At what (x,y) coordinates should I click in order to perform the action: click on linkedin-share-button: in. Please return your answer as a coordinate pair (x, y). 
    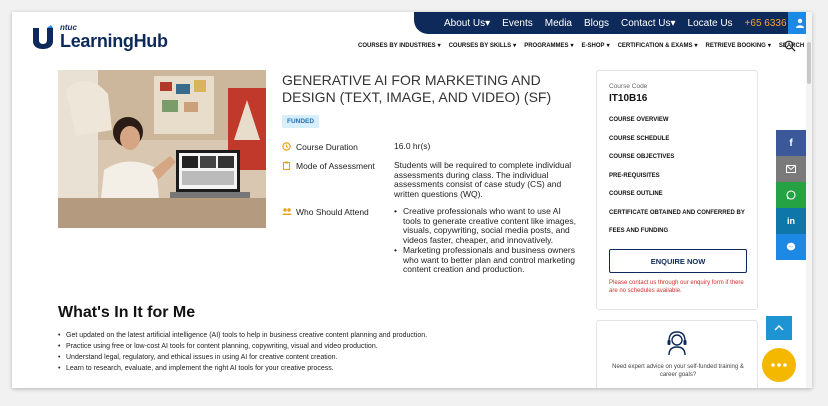
    Looking at the image, I should click on (791, 221).